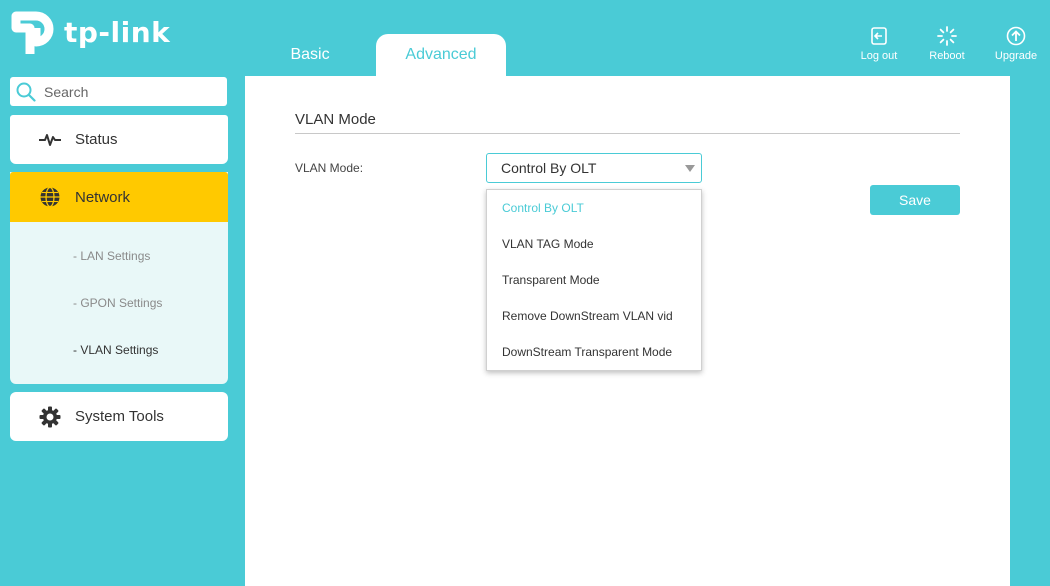 Image resolution: width=1050 pixels, height=586 pixels. What do you see at coordinates (335, 119) in the screenshot?
I see `section-title: VLAN Mode` at bounding box center [335, 119].